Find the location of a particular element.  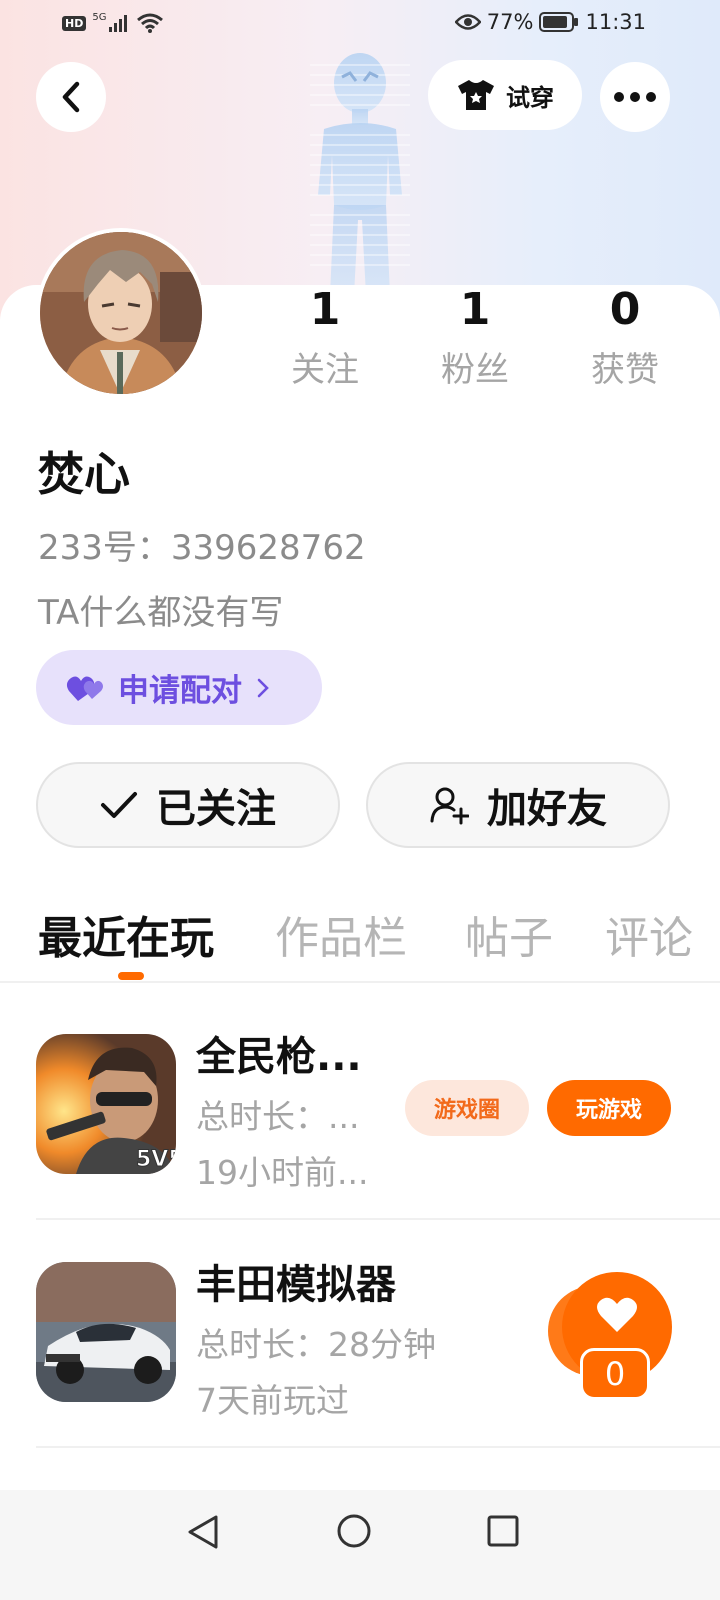

request-pair-button: 申请配对 is located at coordinates (179, 687).